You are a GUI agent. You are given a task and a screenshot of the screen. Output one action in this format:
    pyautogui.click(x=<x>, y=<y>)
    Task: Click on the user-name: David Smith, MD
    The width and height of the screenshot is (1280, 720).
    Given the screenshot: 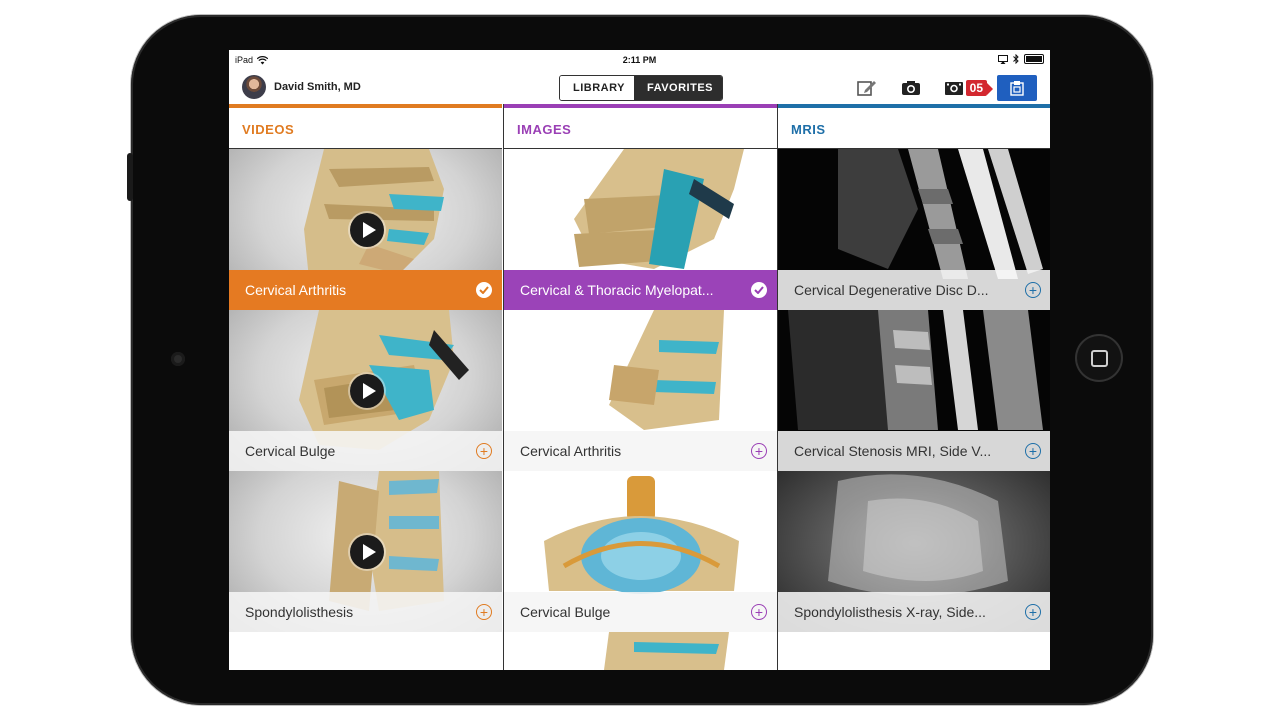 What is the action you would take?
    pyautogui.click(x=317, y=87)
    